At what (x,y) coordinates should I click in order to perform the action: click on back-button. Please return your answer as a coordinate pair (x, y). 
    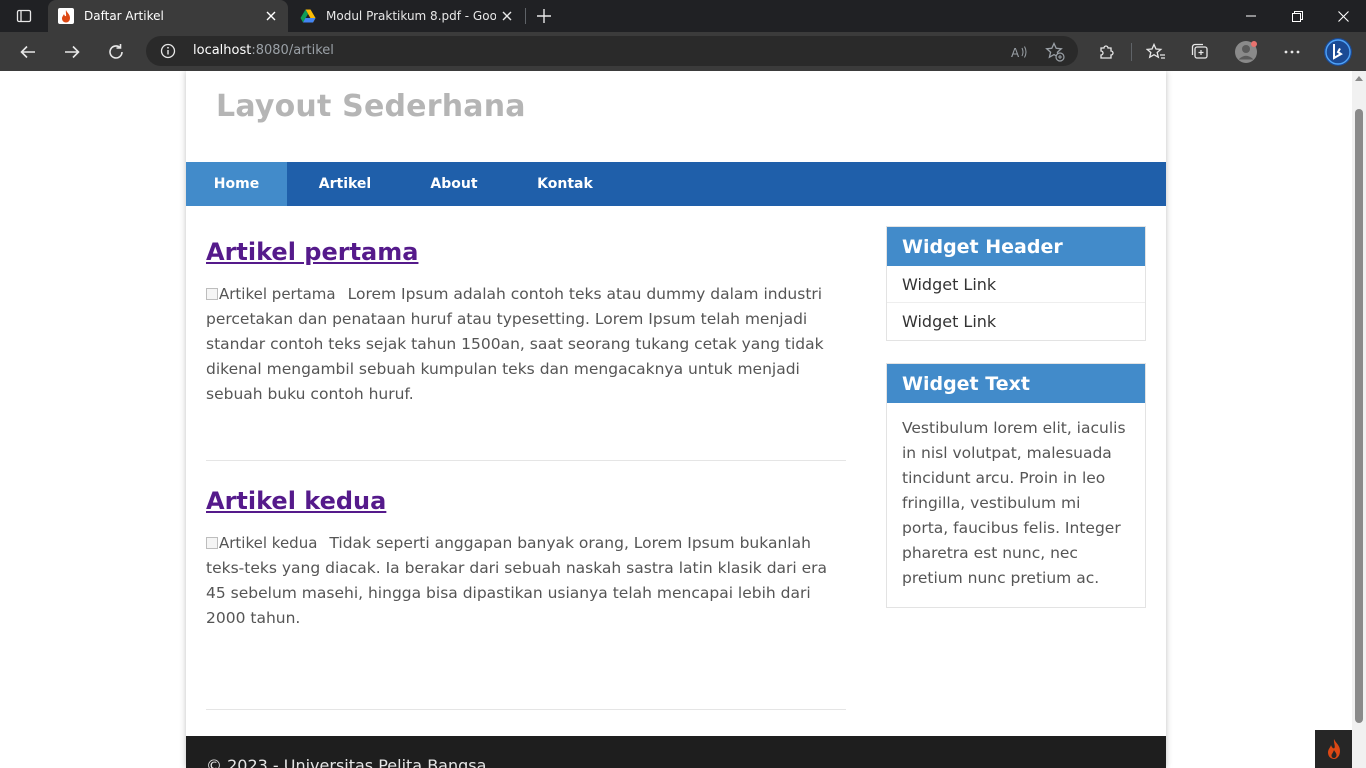
    Looking at the image, I should click on (28, 52).